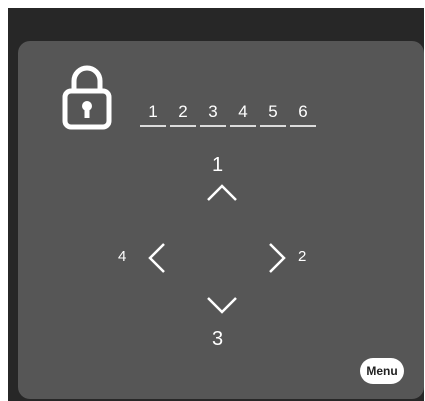 The width and height of the screenshot is (425, 401). I want to click on menu-button: Menu, so click(382, 371).